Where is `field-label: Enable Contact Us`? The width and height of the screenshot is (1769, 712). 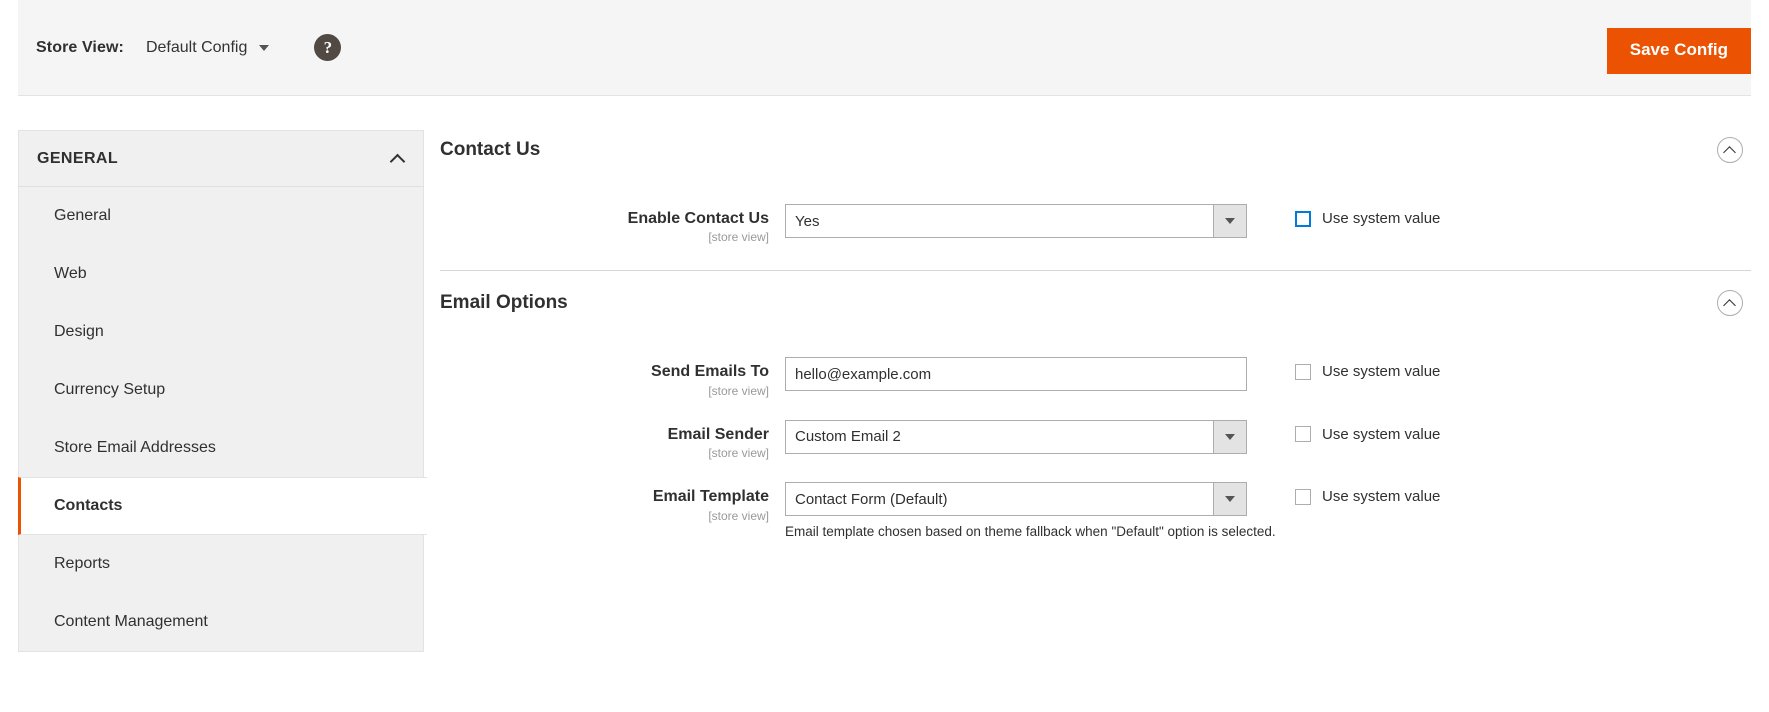
field-label: Enable Contact Us is located at coordinates (698, 218).